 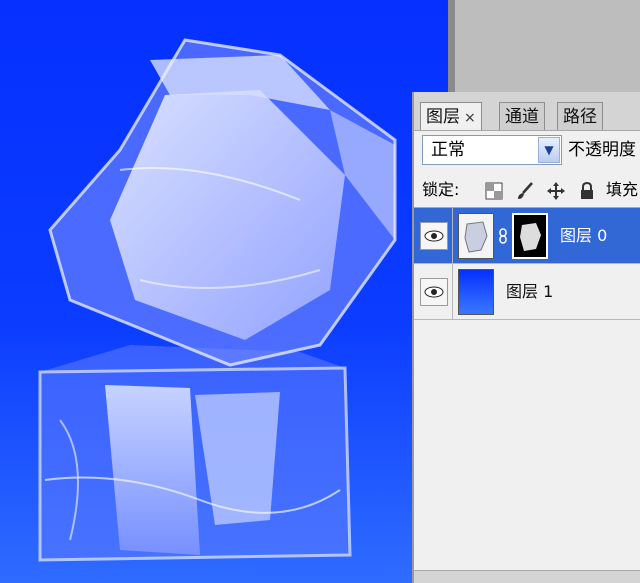 I want to click on layer-row-1: 图层 1, so click(x=527, y=292).